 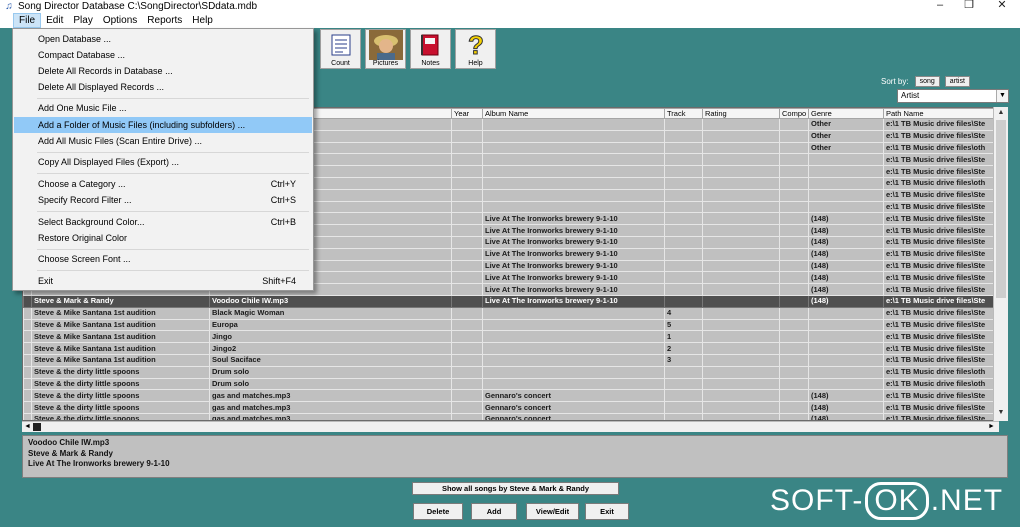 I want to click on cell-artist: Steve & Mike Santana 1st audition, so click(x=120, y=325).